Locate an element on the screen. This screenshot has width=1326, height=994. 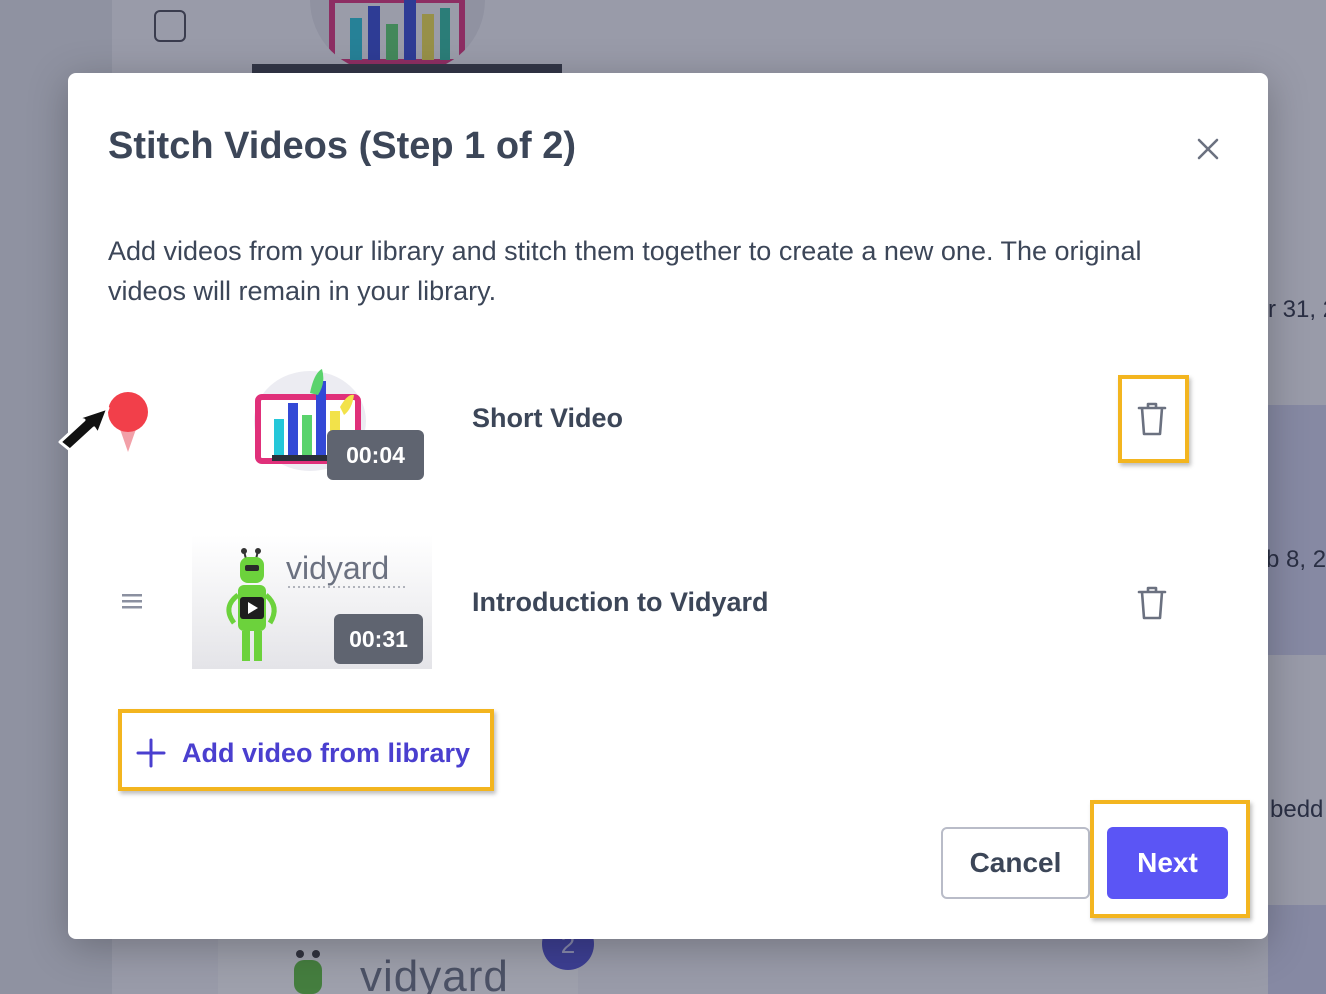
video-title: Introduction to Vidyard is located at coordinates (620, 602).